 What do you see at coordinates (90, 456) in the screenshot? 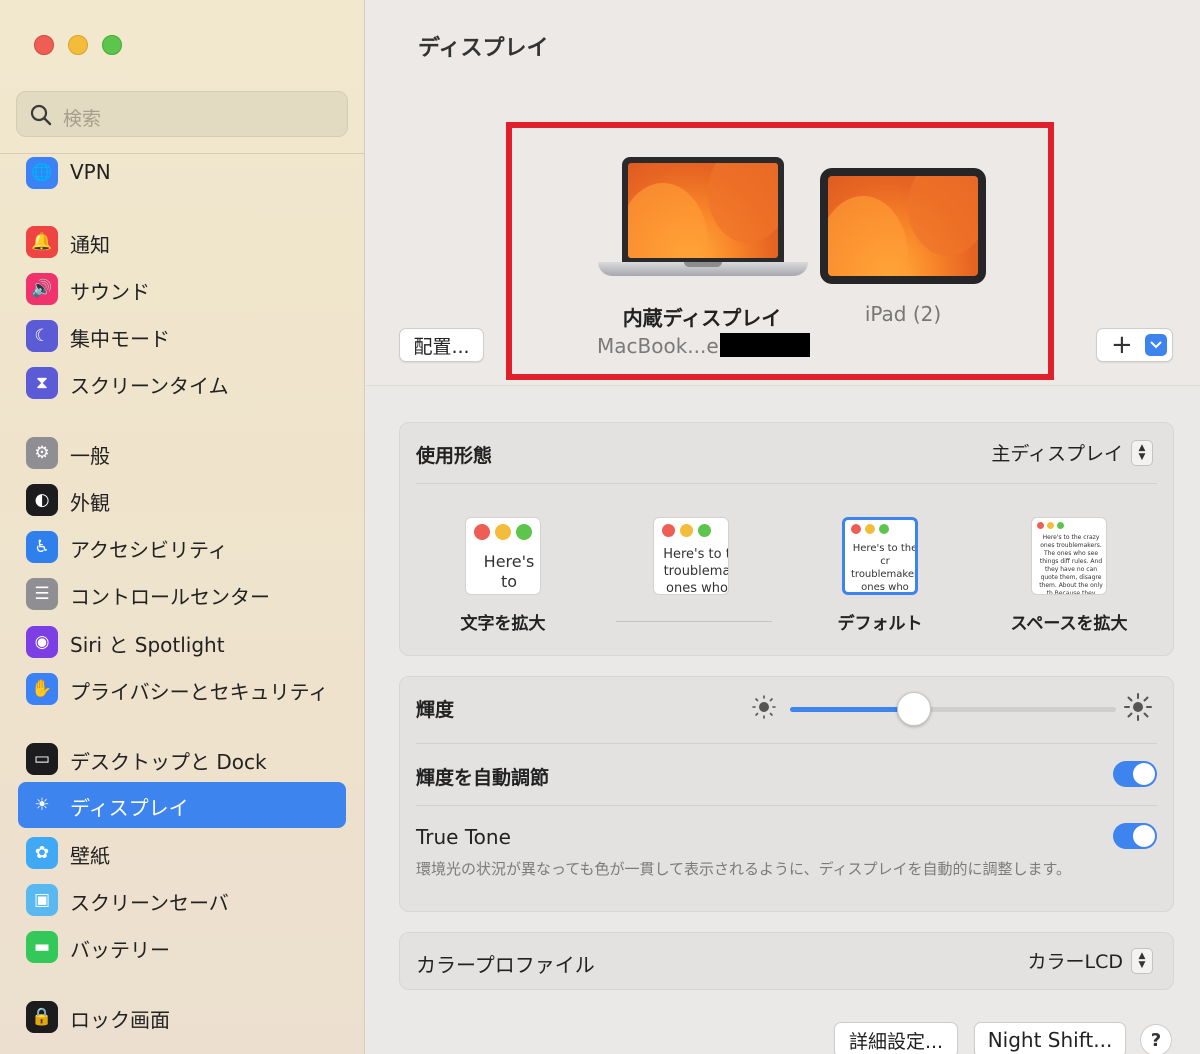
I see `sidebar-item-label: 一般` at bounding box center [90, 456].